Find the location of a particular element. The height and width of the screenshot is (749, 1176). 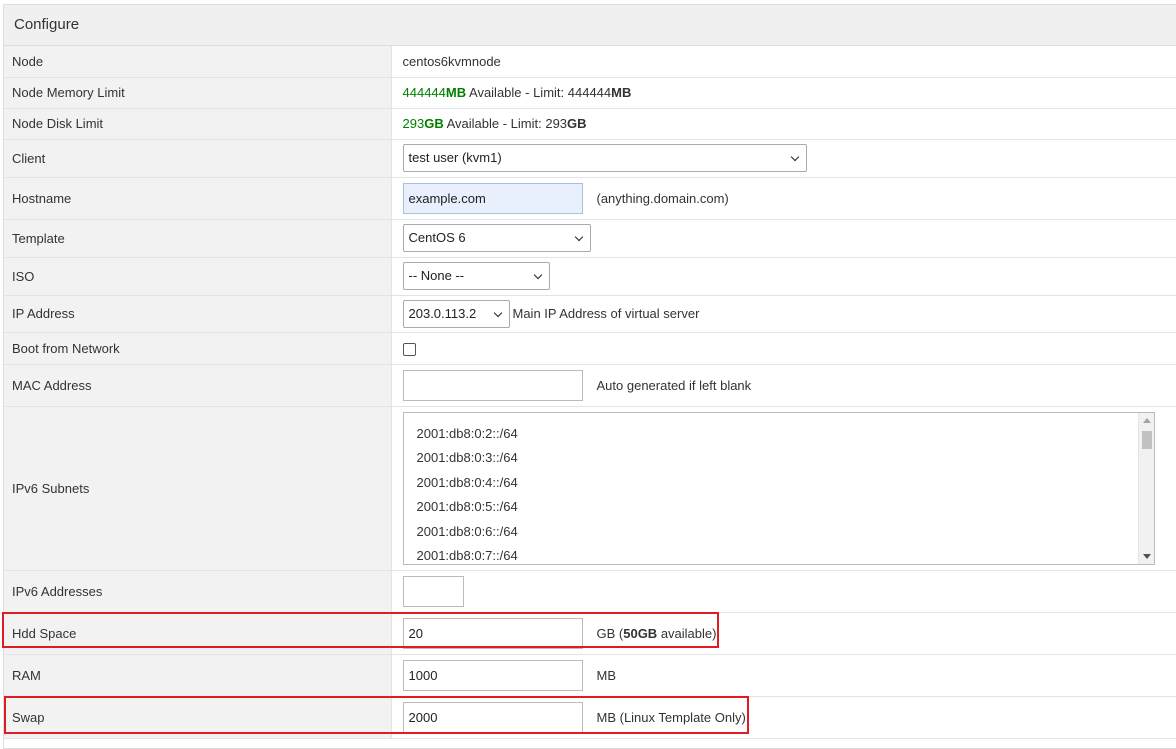

disk-available-unit: GB is located at coordinates (434, 123).